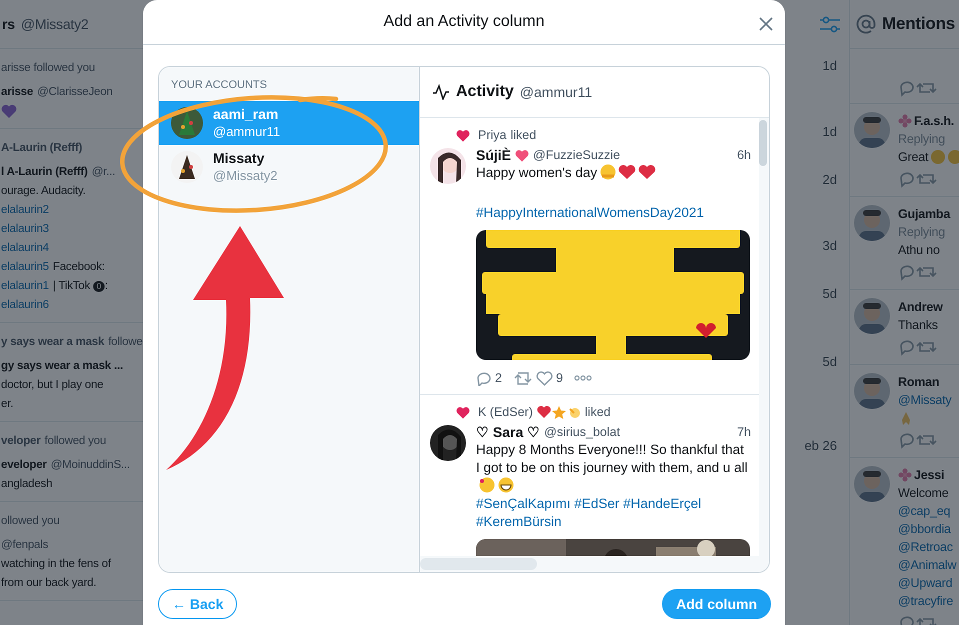 Image resolution: width=959 pixels, height=625 pixels. Describe the element at coordinates (492, 135) in the screenshot. I see `liker-name: Priya` at that location.